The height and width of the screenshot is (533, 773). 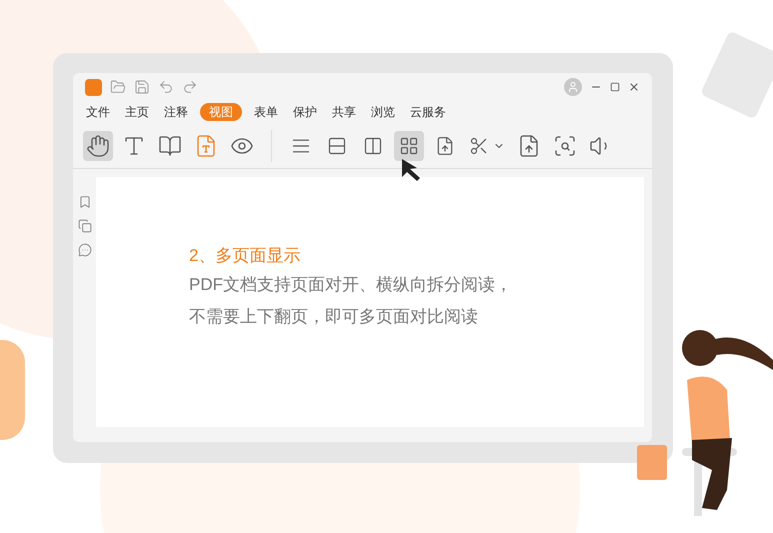 I want to click on undo-icon, so click(x=166, y=87).